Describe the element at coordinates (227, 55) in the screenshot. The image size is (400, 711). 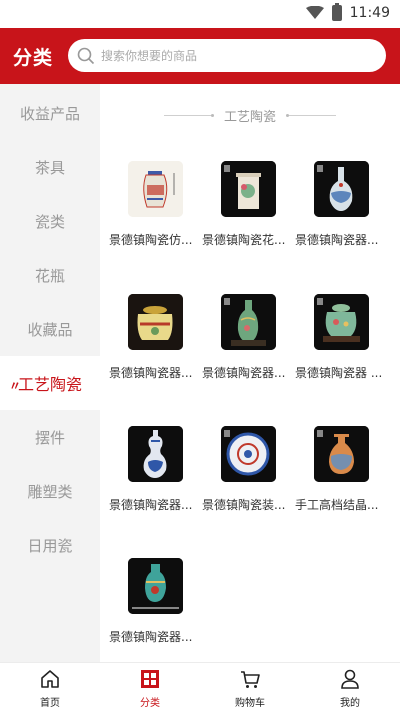
I see `search-input: 搜索你想要的商品` at that location.